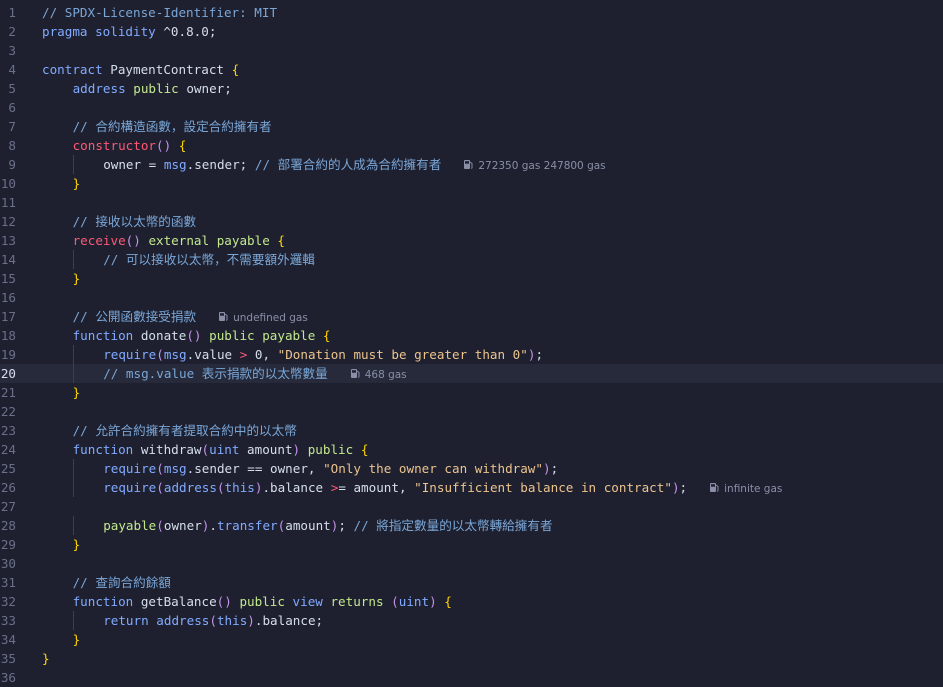 The image size is (943, 687). I want to click on gas-estimate-hint: undefined gas, so click(263, 318).